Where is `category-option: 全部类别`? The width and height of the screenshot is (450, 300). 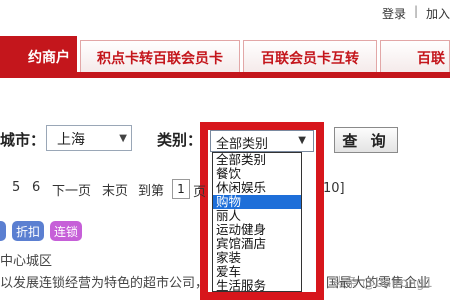
category-option: 全部类别 is located at coordinates (257, 160).